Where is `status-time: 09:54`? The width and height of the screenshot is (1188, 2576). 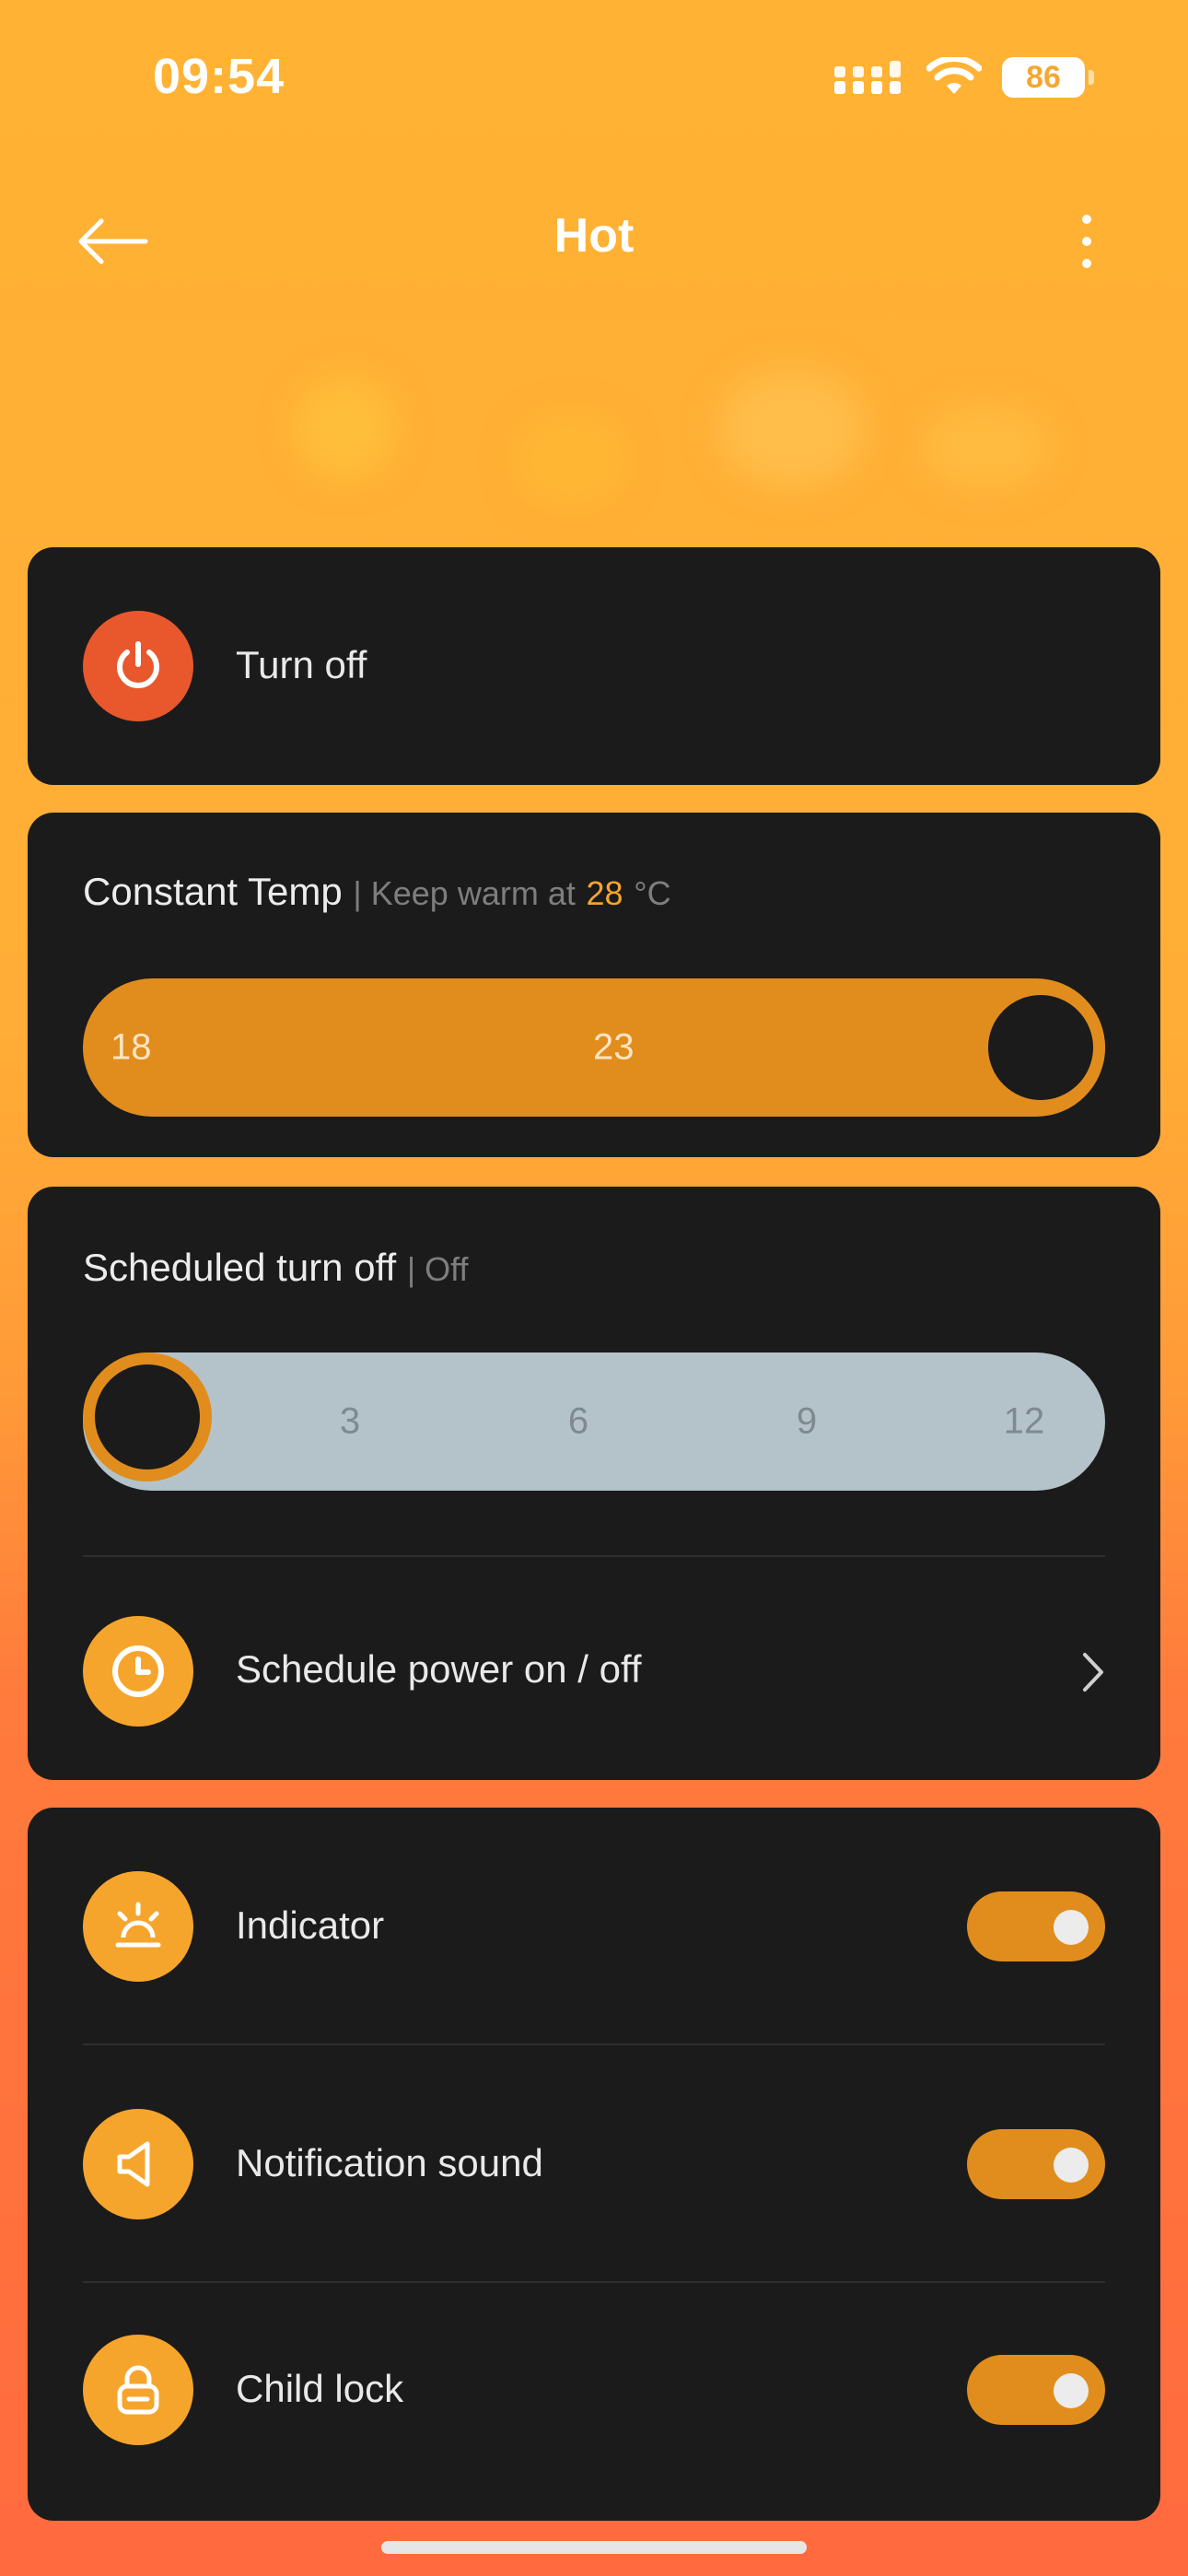
status-time: 09:54 is located at coordinates (219, 76).